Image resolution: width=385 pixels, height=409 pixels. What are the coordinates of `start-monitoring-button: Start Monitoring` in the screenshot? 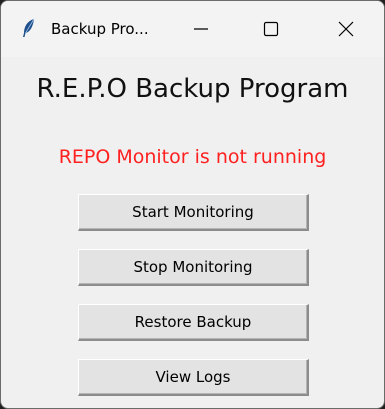 It's located at (193, 212).